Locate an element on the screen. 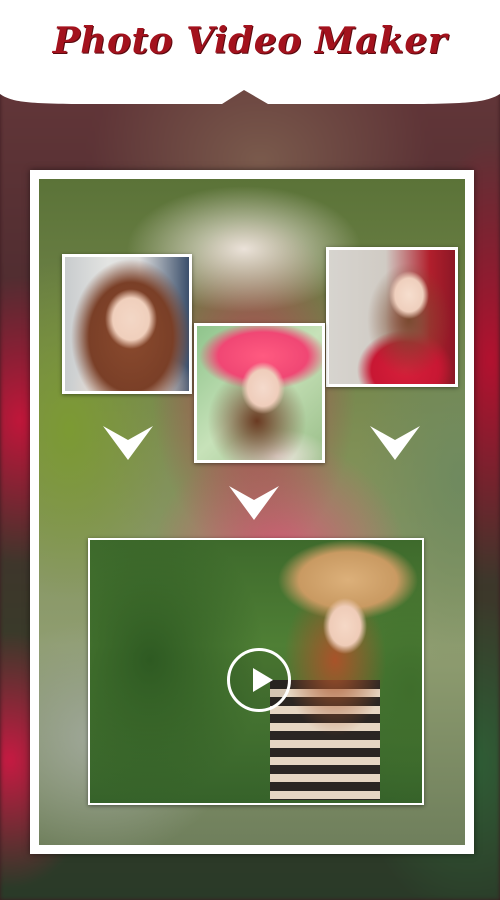 Image resolution: width=500 pixels, height=900 pixels. play-button is located at coordinates (259, 680).